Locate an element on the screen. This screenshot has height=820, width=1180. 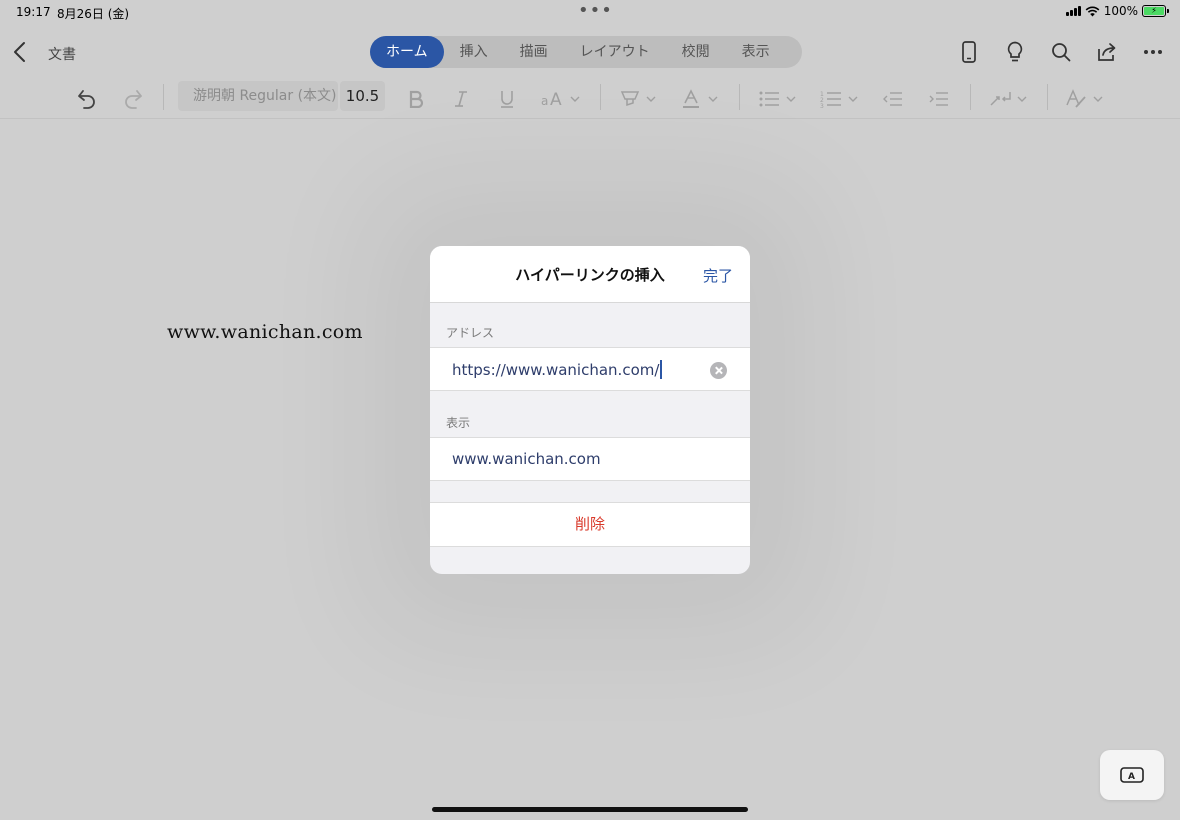
increase-indent-icon is located at coordinates (939, 99).